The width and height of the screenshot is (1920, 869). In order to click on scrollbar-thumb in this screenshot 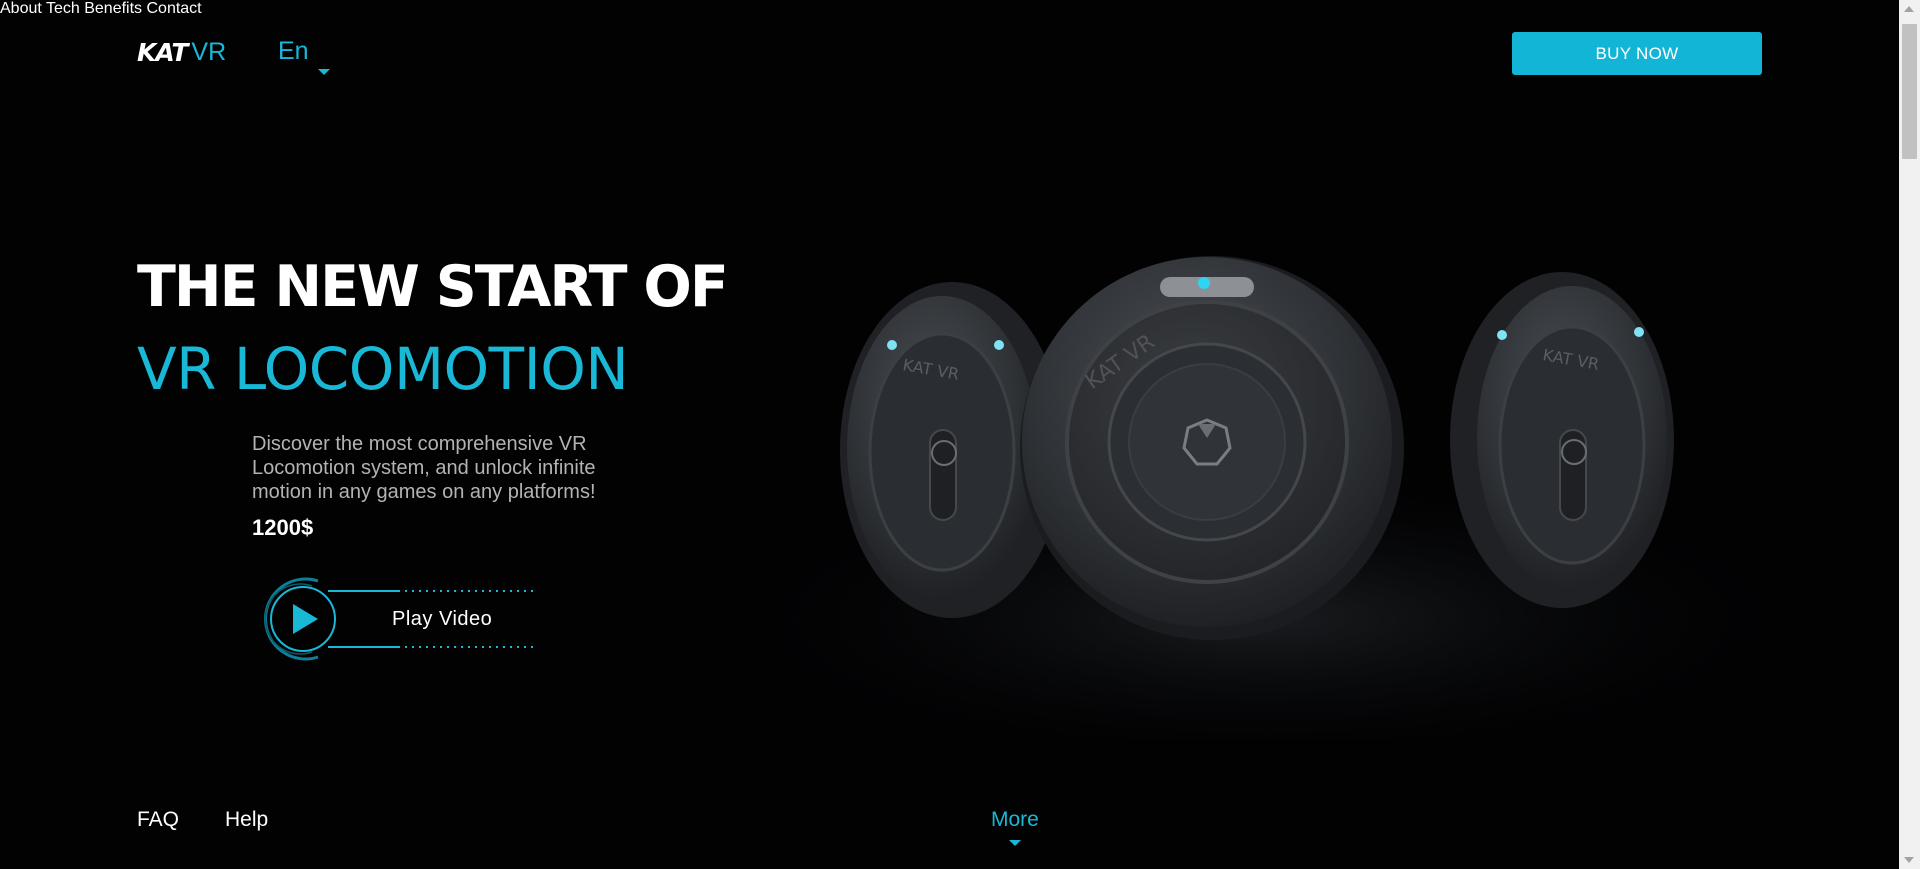, I will do `click(1909, 91)`.